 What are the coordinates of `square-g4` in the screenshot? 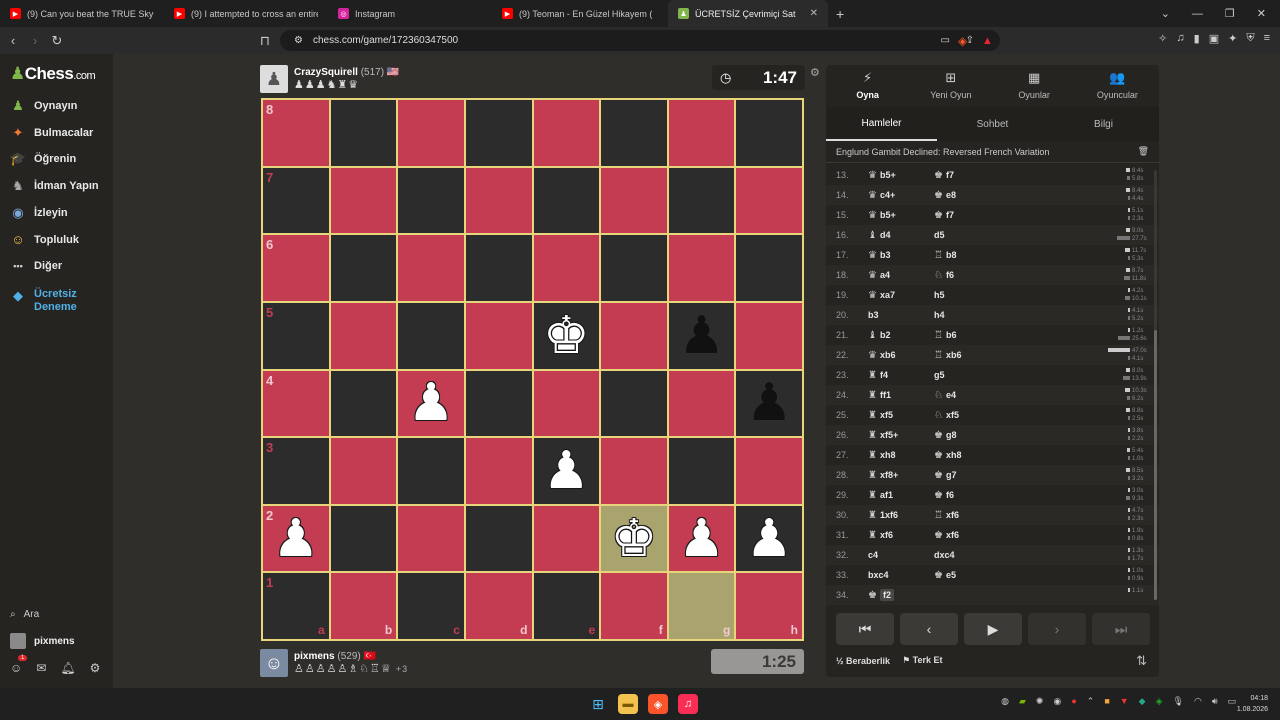 It's located at (701, 403).